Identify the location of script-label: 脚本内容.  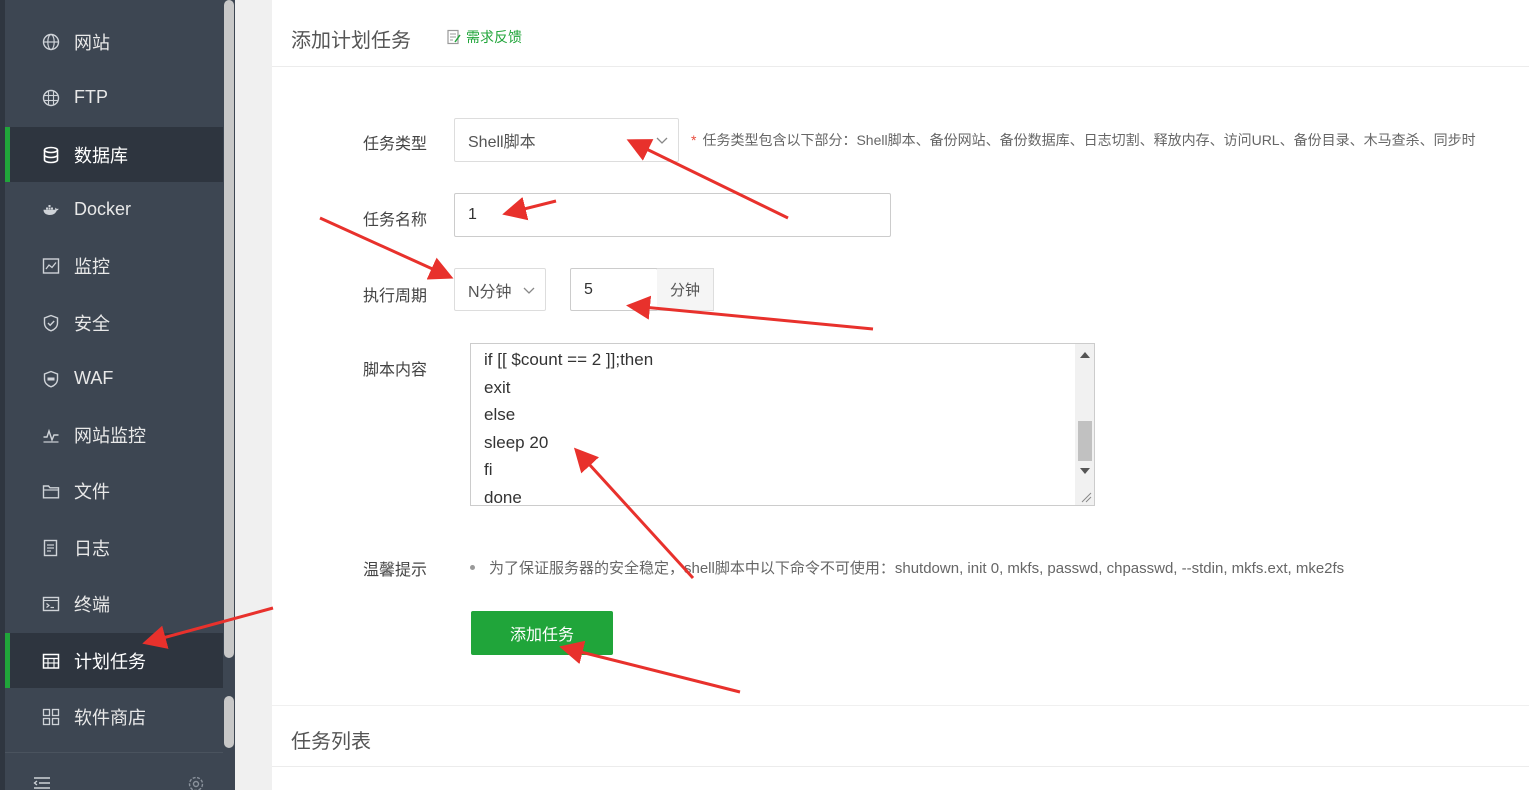
(395, 370).